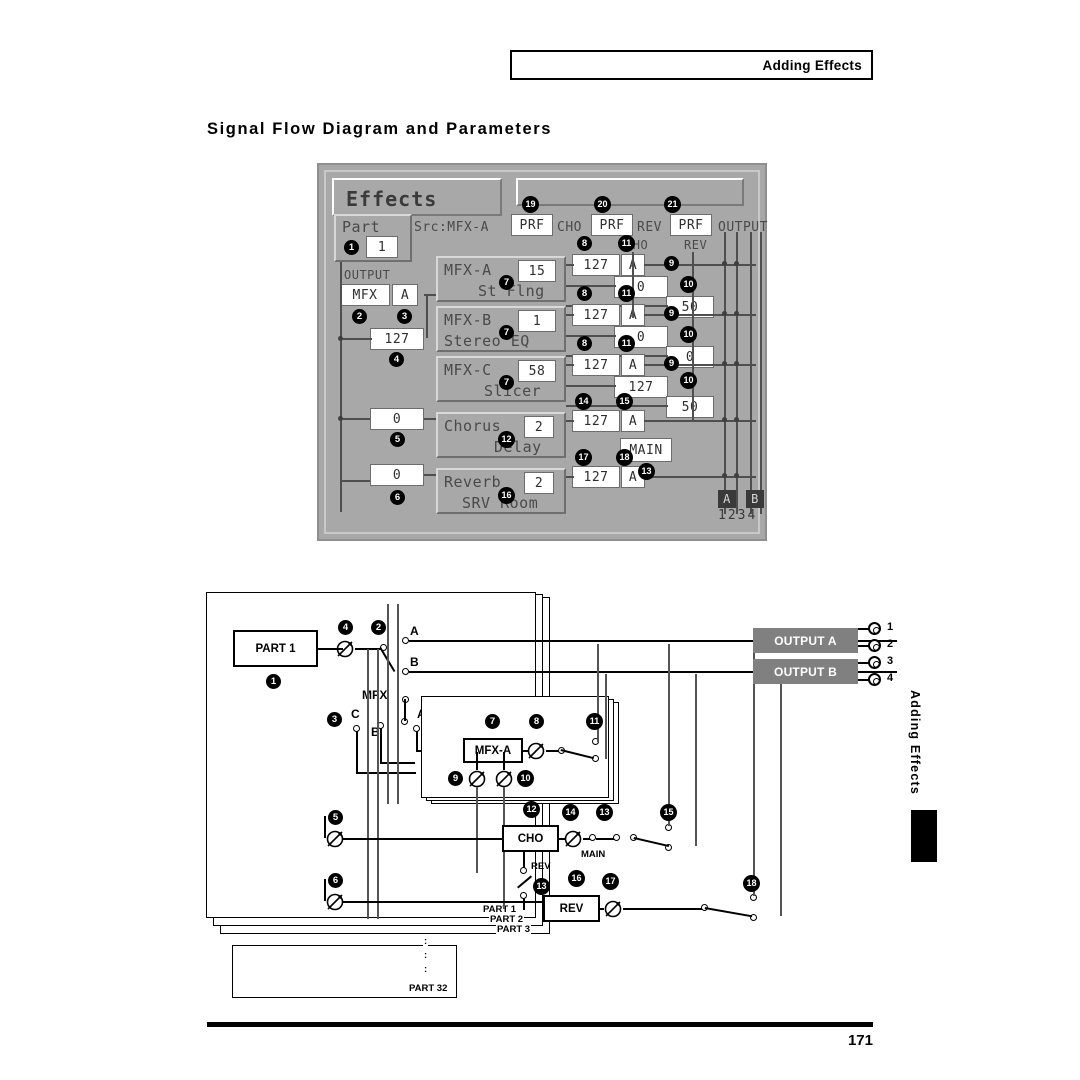  I want to click on lcd-cho-label: CHO, so click(569, 227).